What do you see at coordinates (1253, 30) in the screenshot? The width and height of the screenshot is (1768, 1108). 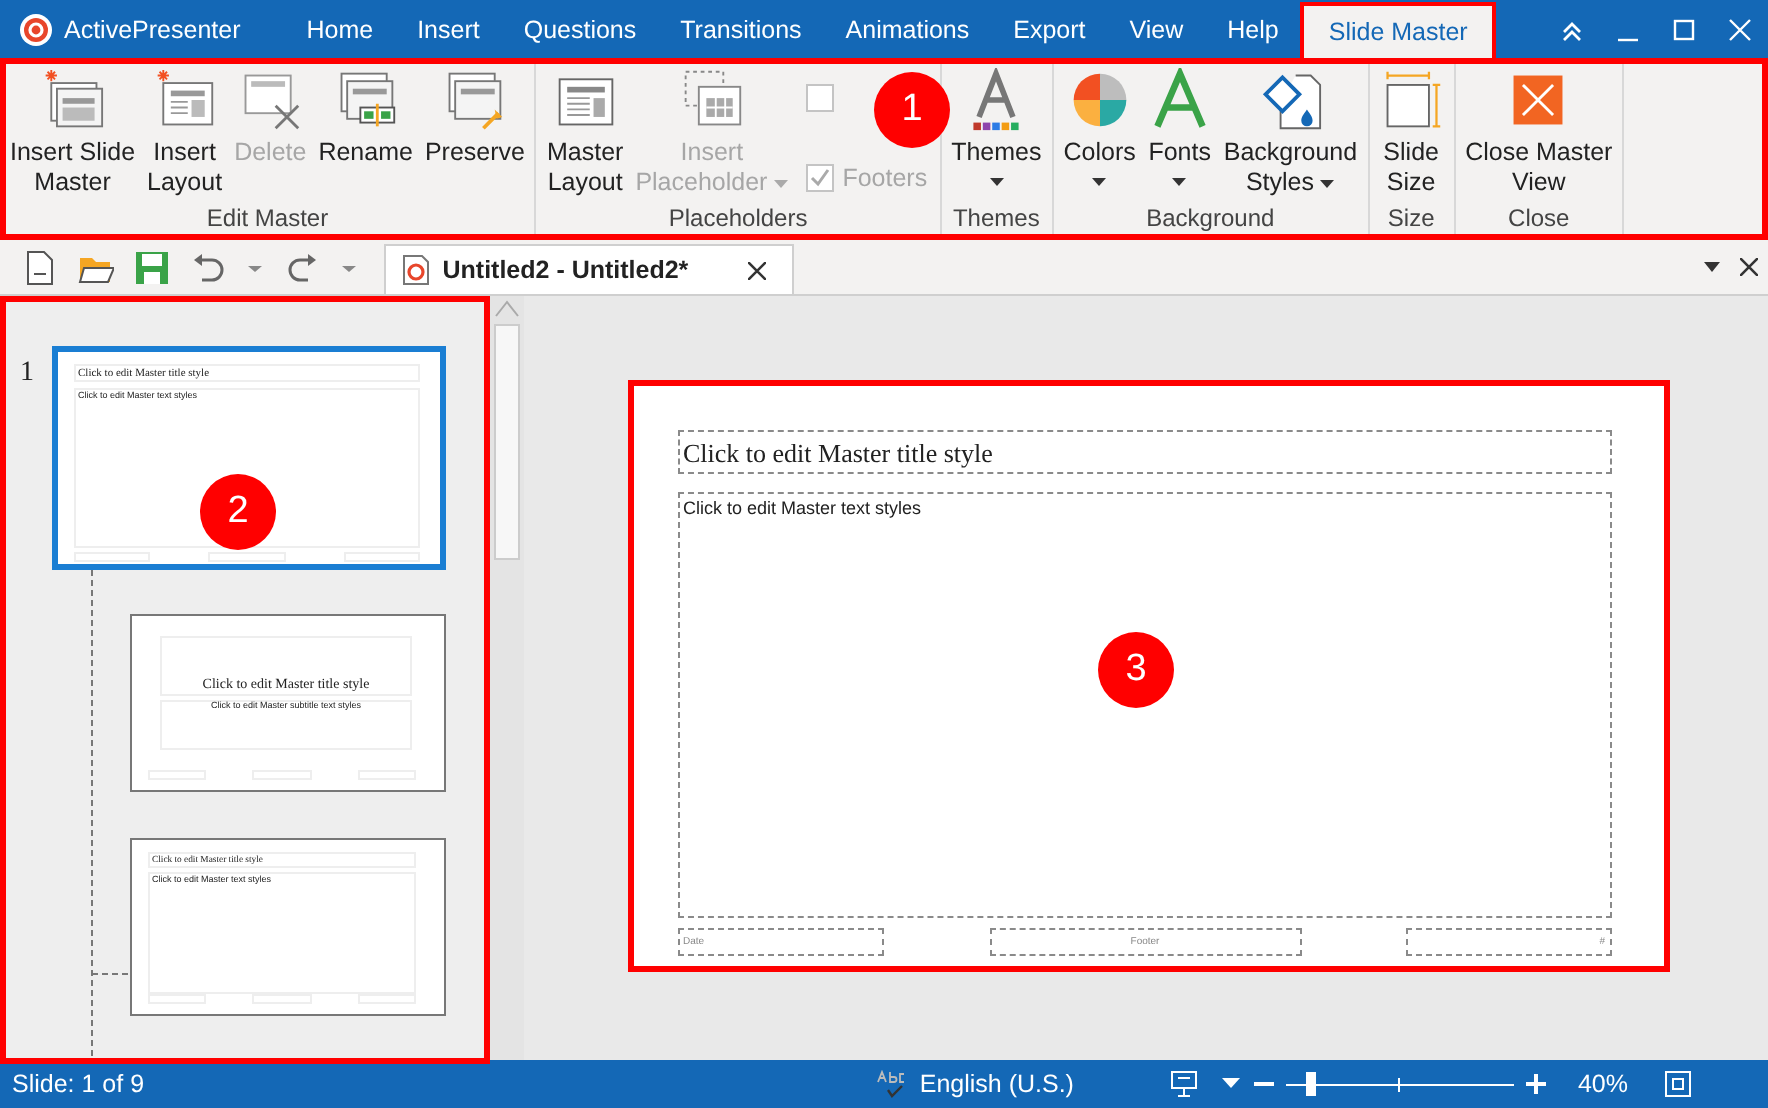 I see `ribbon-tab: Help` at bounding box center [1253, 30].